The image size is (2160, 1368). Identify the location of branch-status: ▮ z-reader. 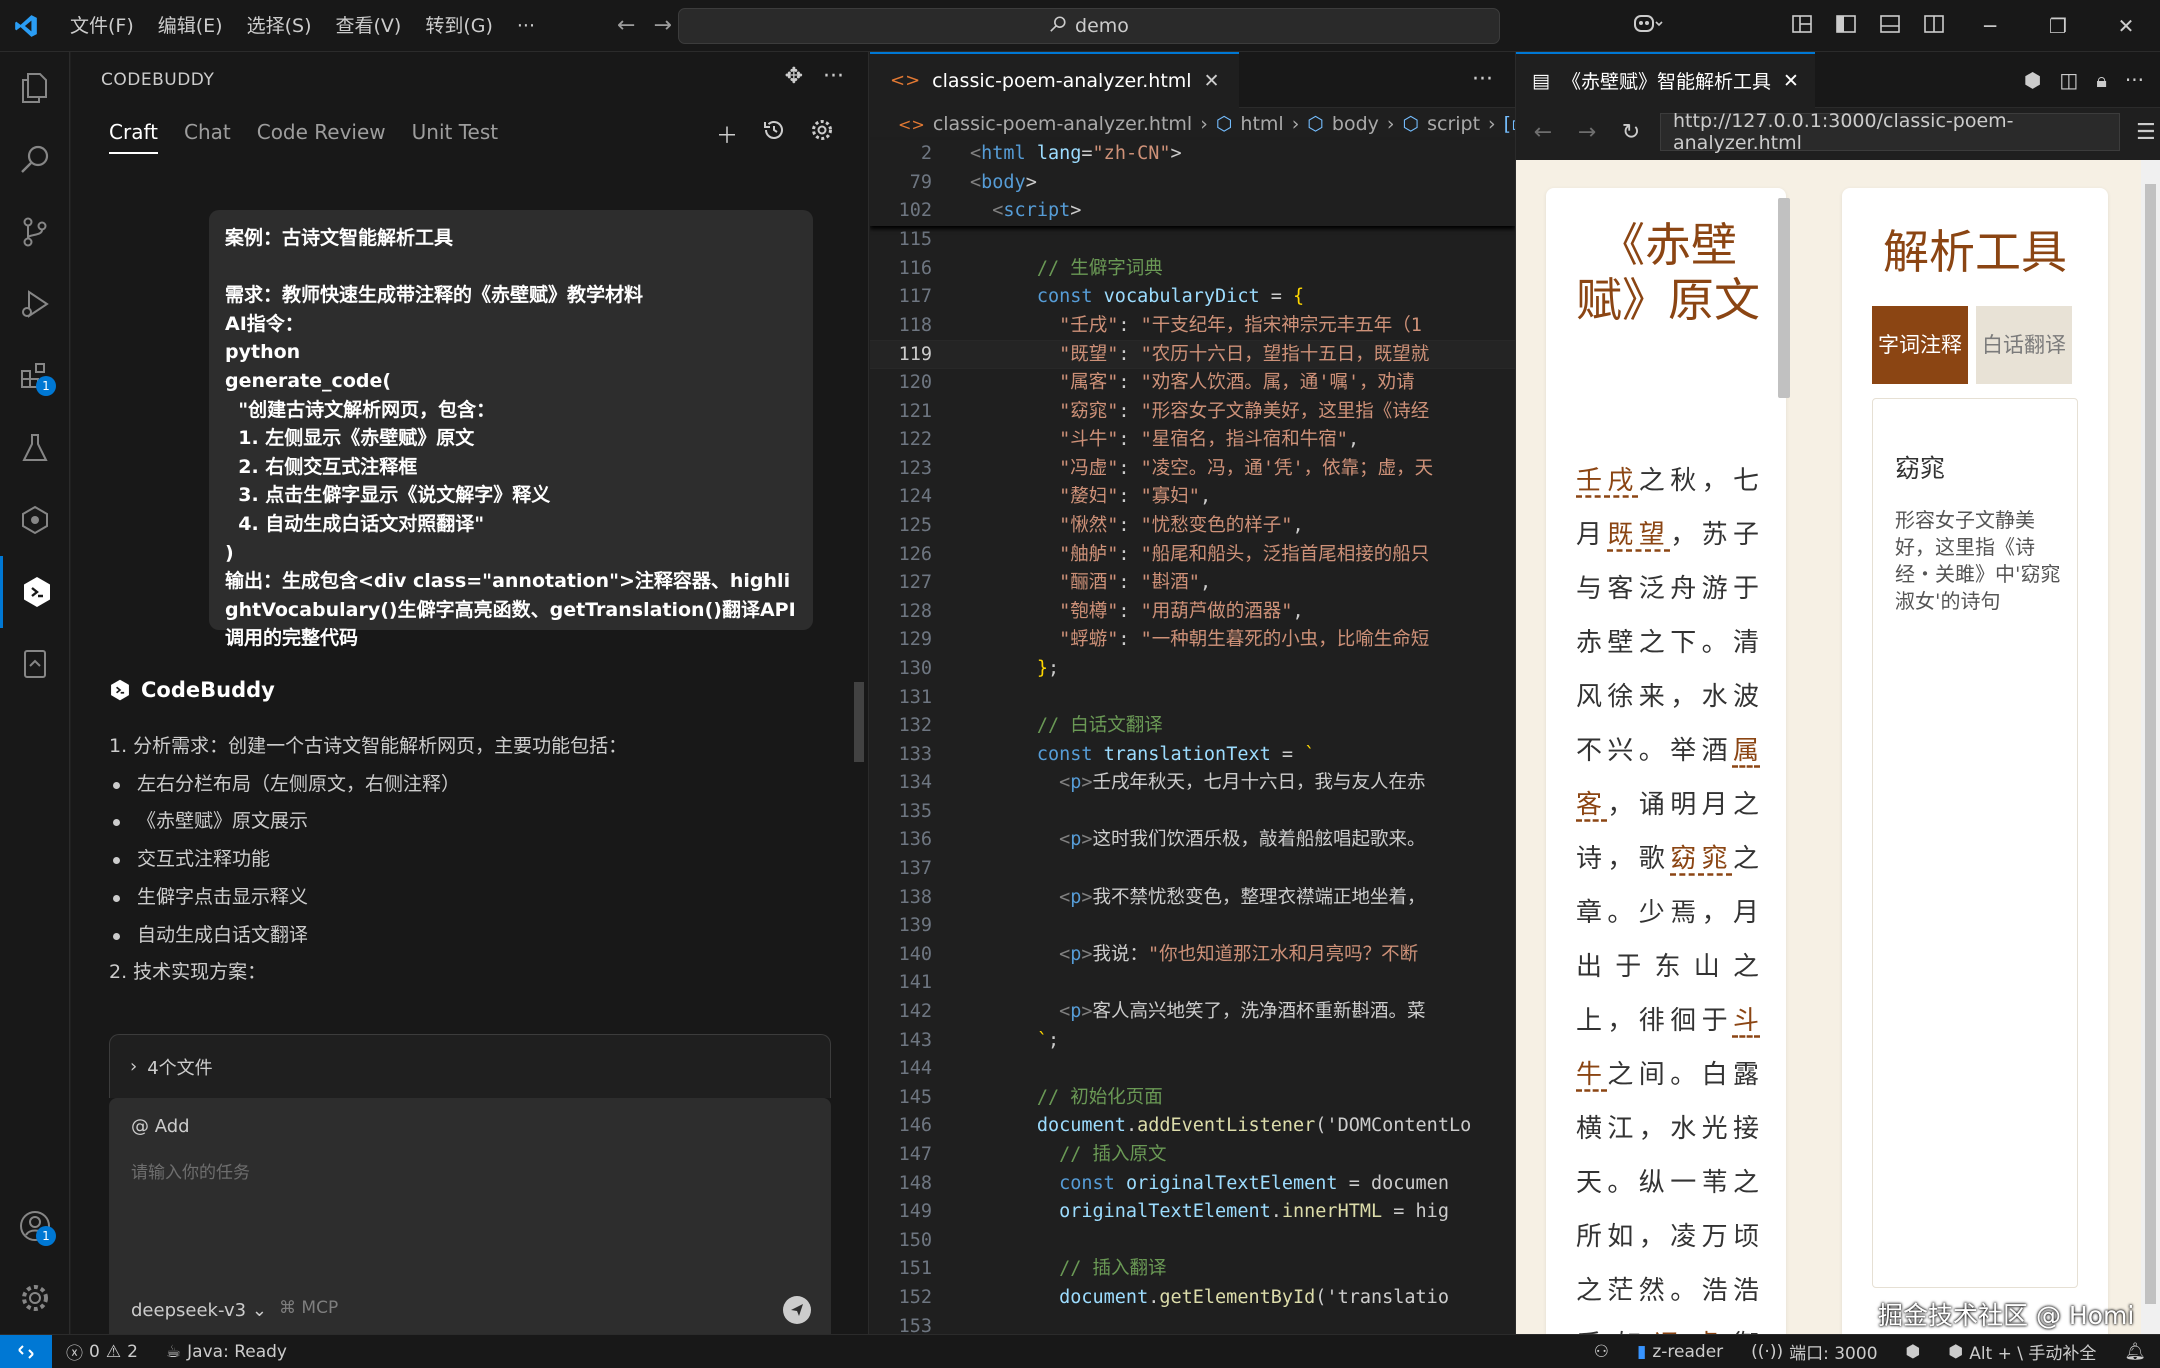
(1680, 1352).